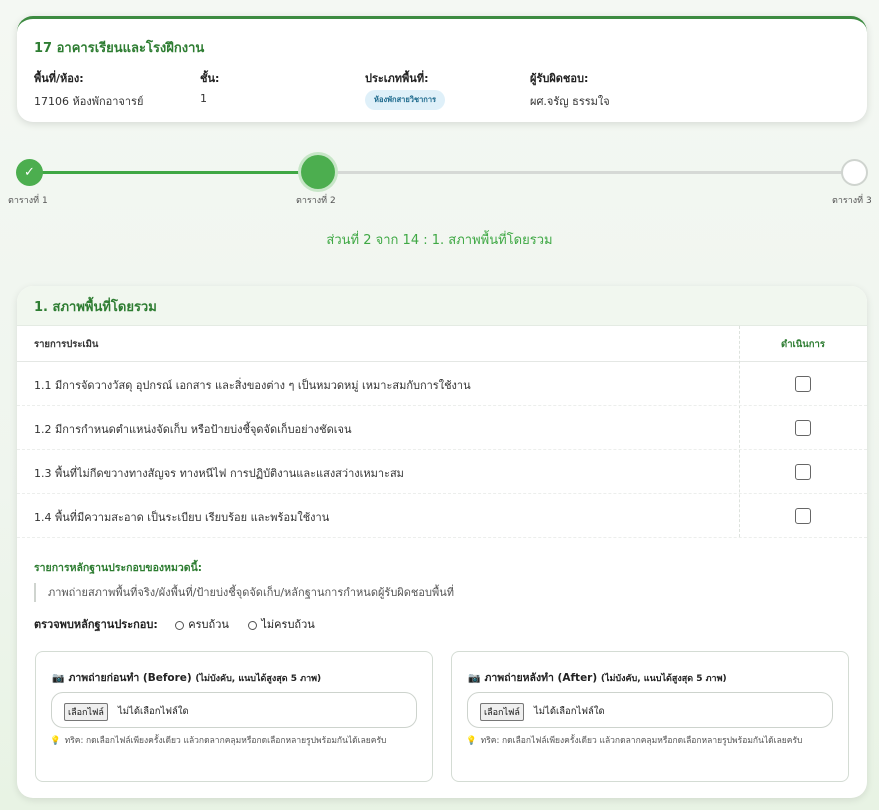 The image size is (879, 810). Describe the element at coordinates (118, 568) in the screenshot. I see `evidence-title: รายการหลักฐานประกอบของหมวดนี้:` at that location.